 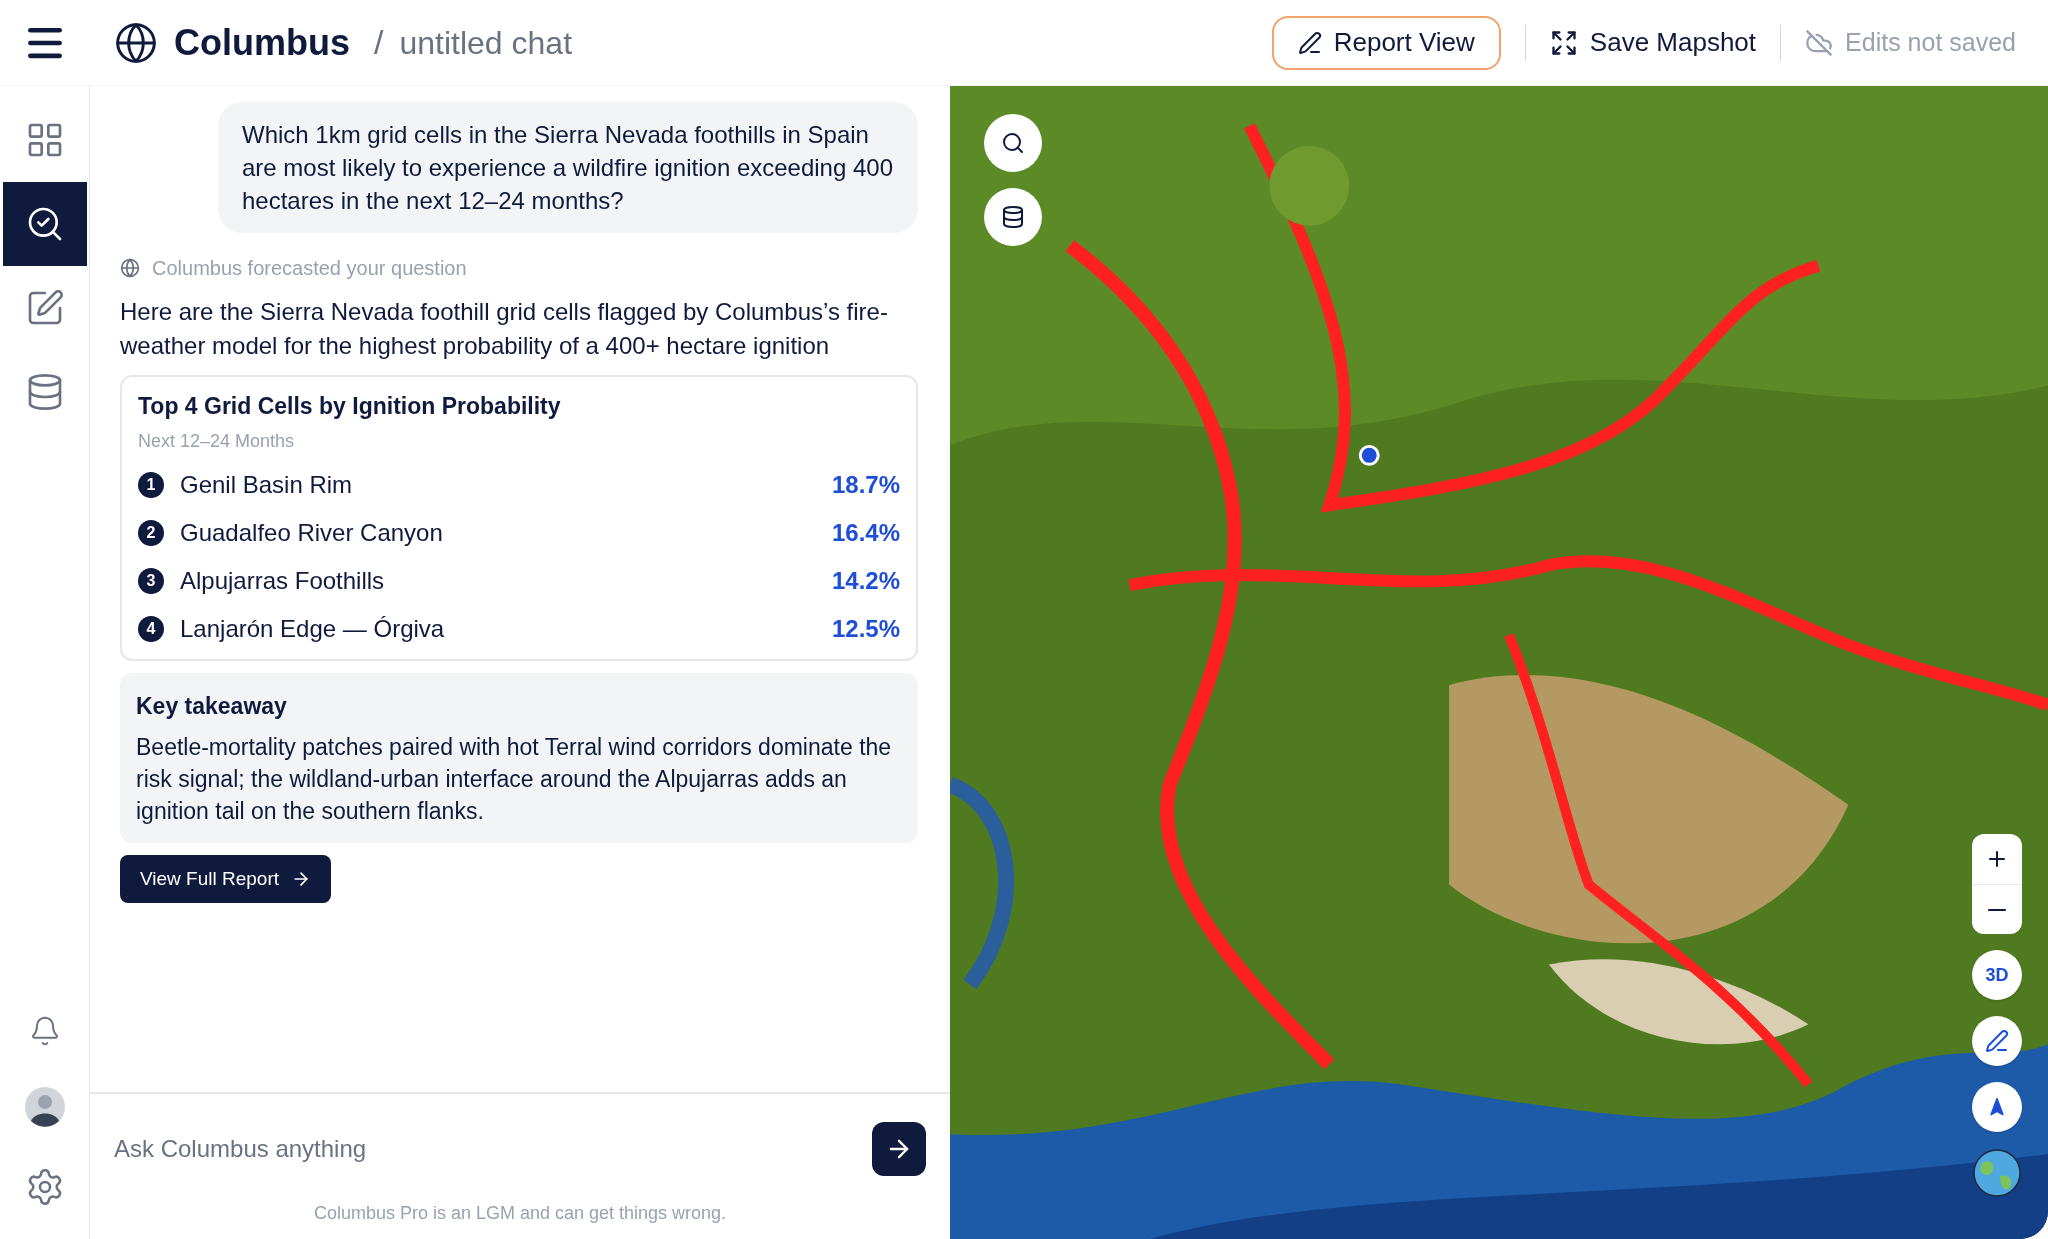 I want to click on ranking-title: Top 4 Grid Cells by Ignition Probability, so click(x=350, y=406).